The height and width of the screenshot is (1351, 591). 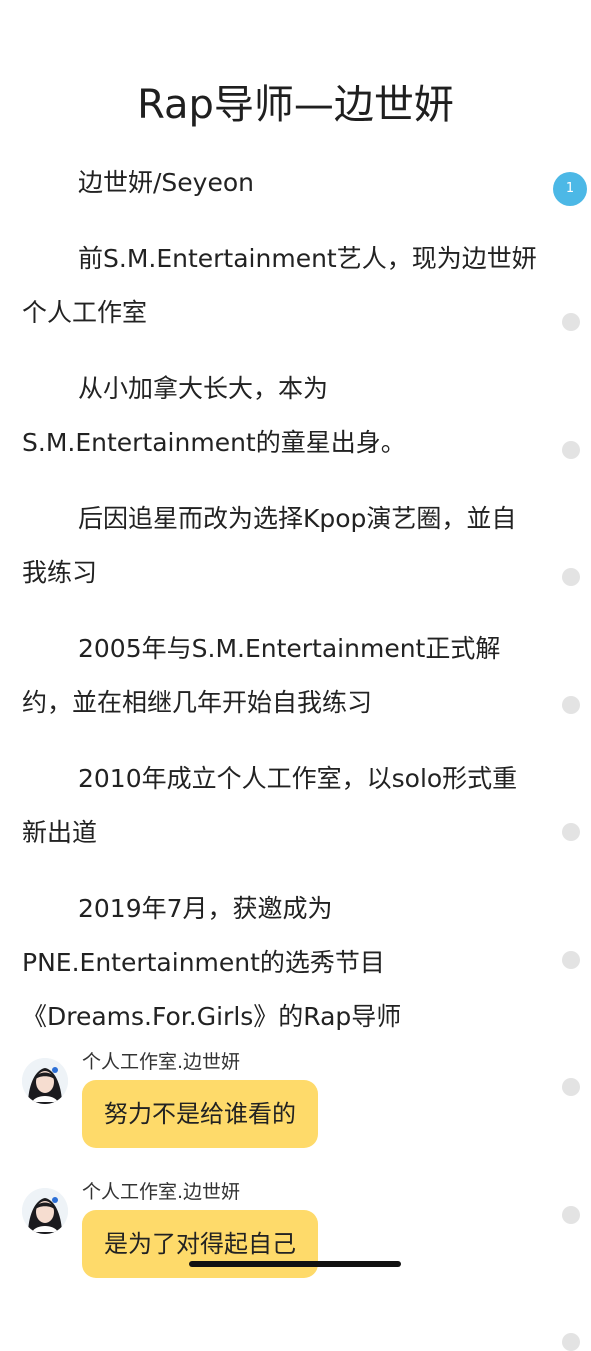 What do you see at coordinates (295, 1264) in the screenshot?
I see `home-indicator` at bounding box center [295, 1264].